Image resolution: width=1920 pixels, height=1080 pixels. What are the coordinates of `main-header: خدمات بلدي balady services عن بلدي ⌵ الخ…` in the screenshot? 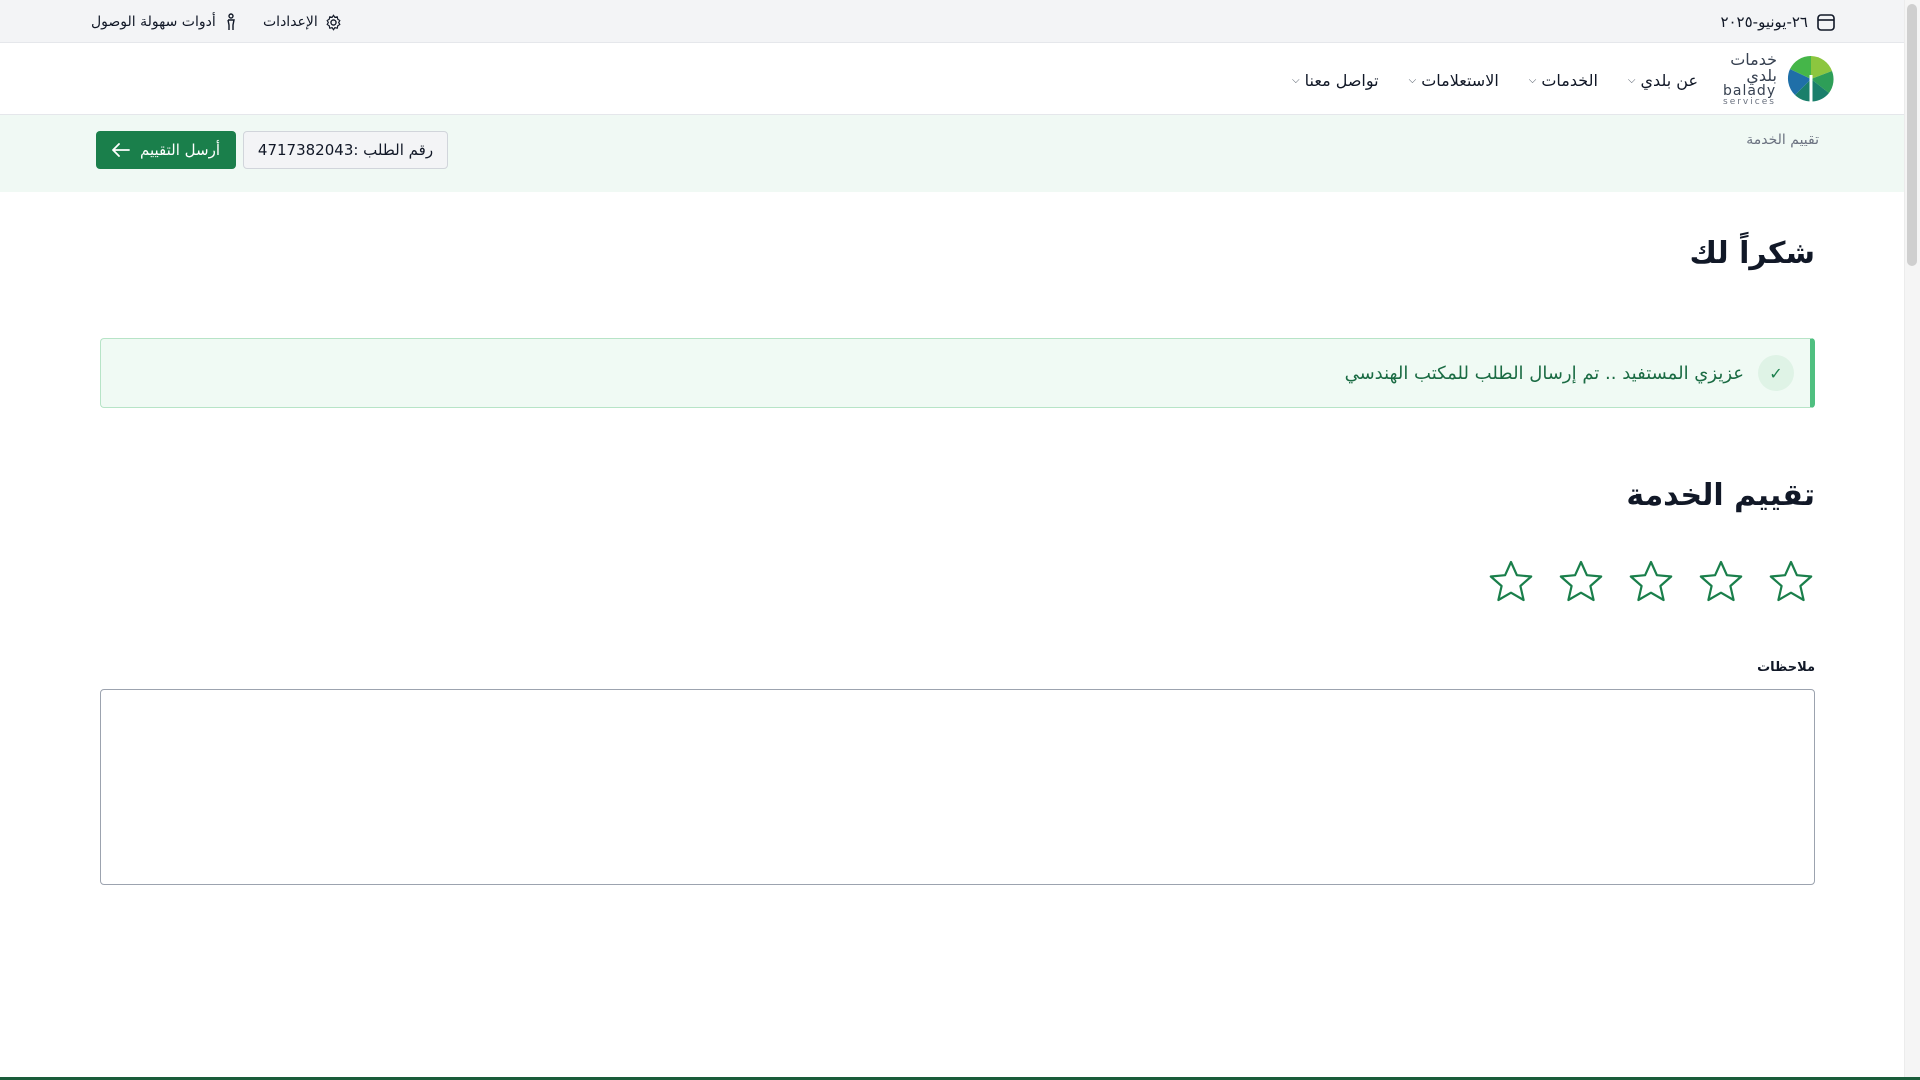 It's located at (960, 79).